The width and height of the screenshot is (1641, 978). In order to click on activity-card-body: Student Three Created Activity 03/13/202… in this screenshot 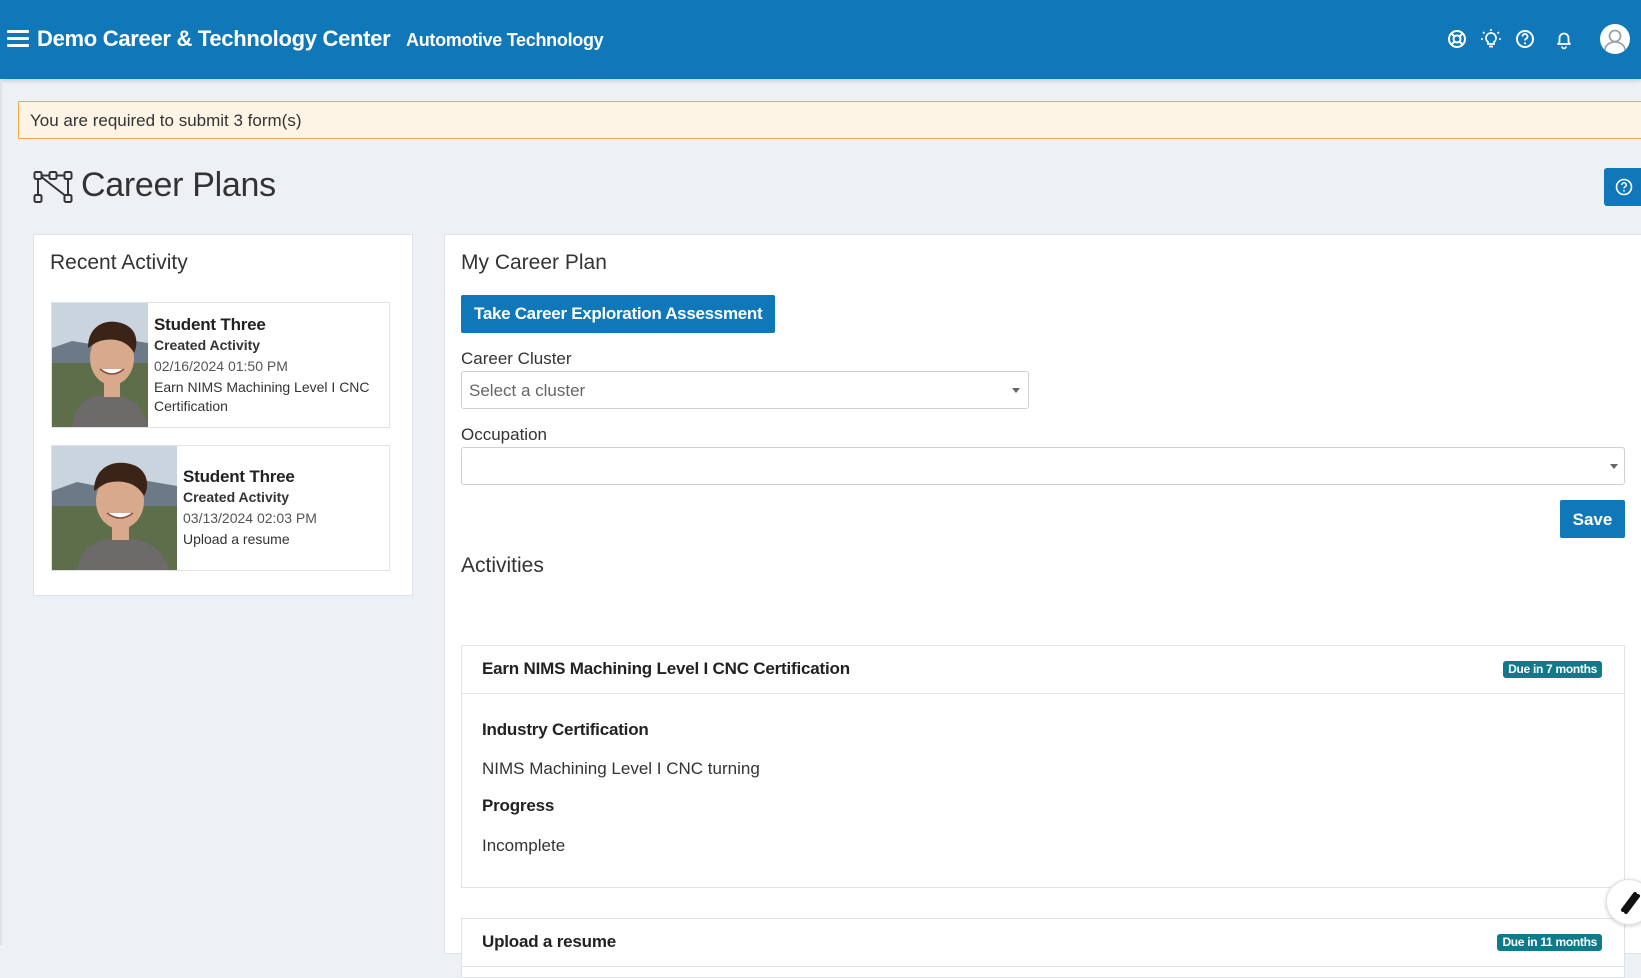, I will do `click(283, 507)`.